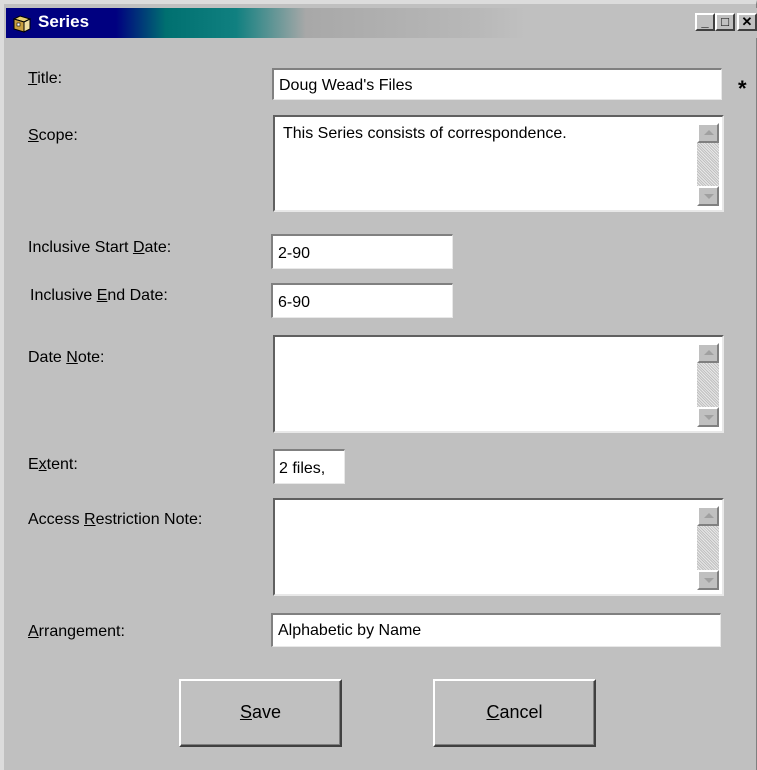 This screenshot has width=757, height=770. What do you see at coordinates (362, 300) in the screenshot?
I see `end-date-field: 6-90` at bounding box center [362, 300].